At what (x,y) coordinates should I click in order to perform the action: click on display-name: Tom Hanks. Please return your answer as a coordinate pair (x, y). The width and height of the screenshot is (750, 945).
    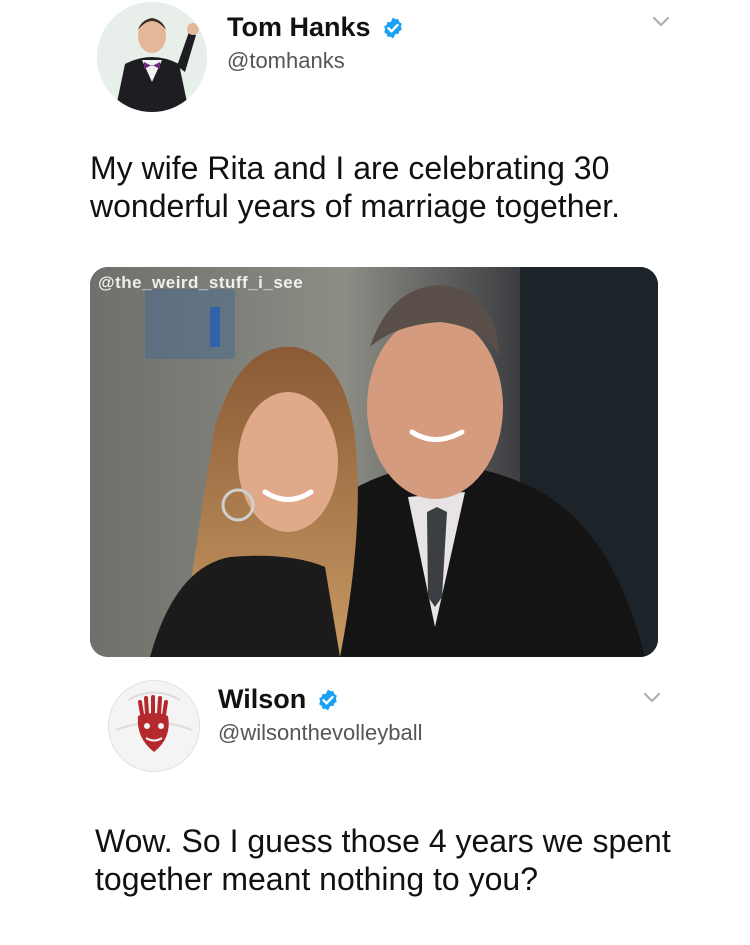
    Looking at the image, I should click on (299, 27).